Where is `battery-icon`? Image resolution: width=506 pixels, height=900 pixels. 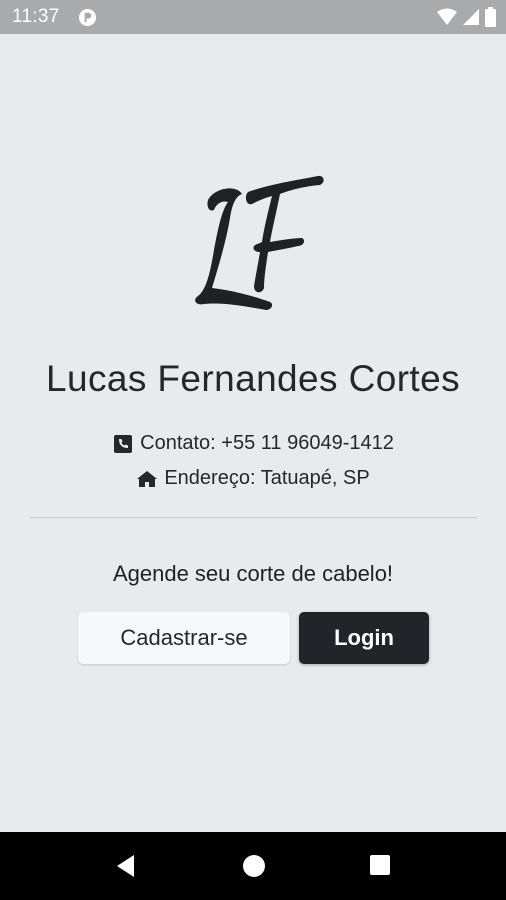
battery-icon is located at coordinates (490, 17).